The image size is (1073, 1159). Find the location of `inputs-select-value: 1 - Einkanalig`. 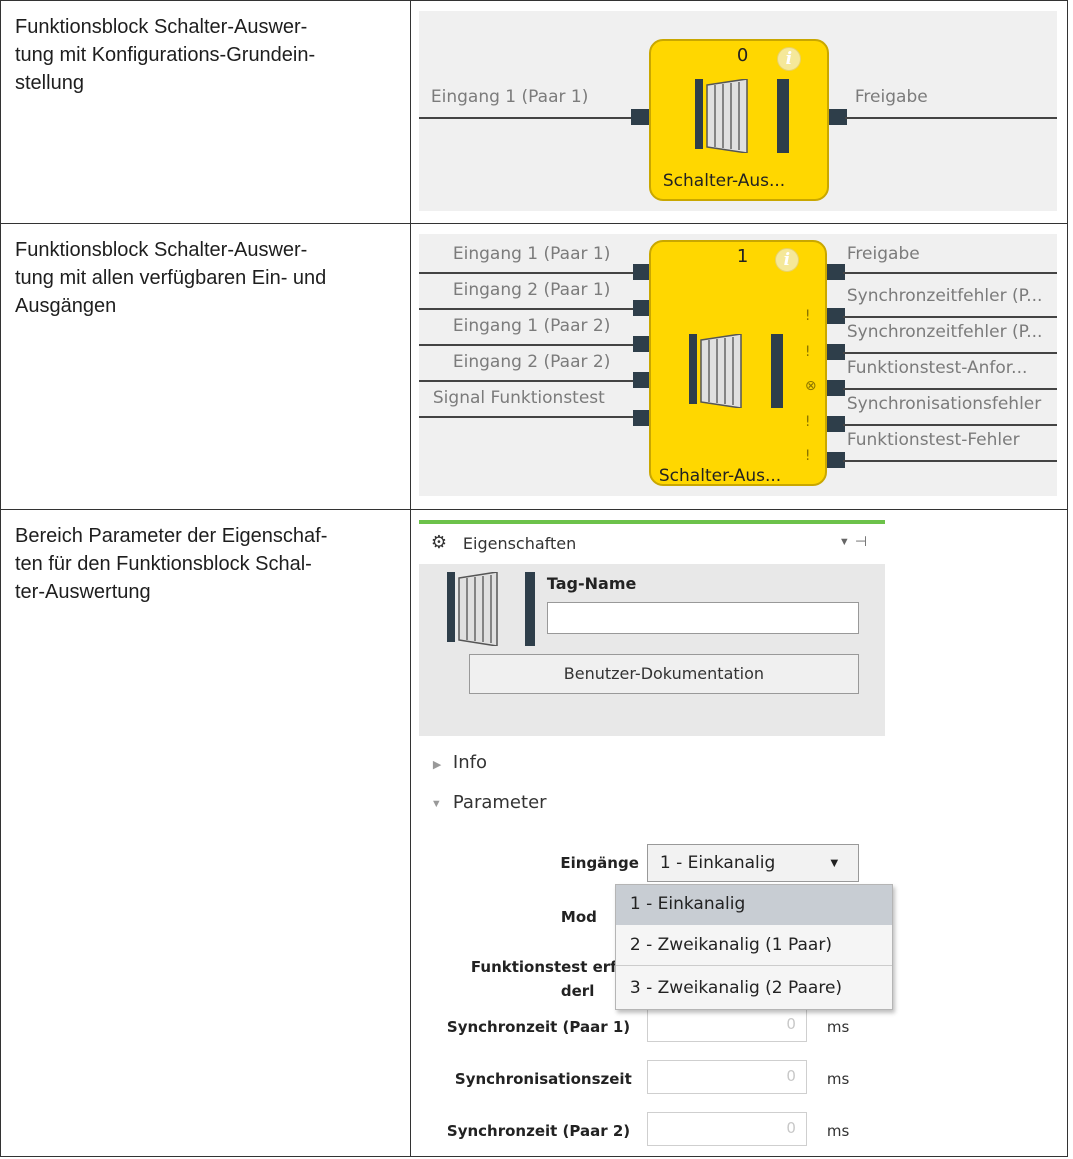

inputs-select-value: 1 - Einkanalig is located at coordinates (717, 863).